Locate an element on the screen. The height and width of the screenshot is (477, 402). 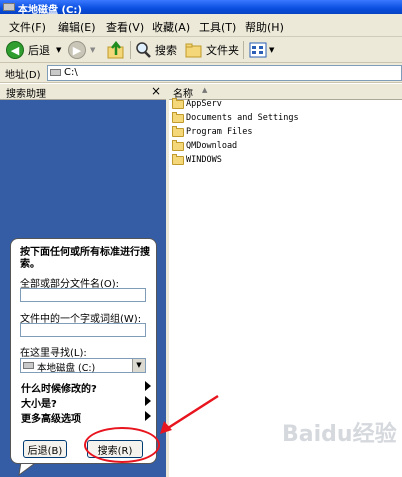
address-label: 地址(D) is located at coordinates (23, 75).